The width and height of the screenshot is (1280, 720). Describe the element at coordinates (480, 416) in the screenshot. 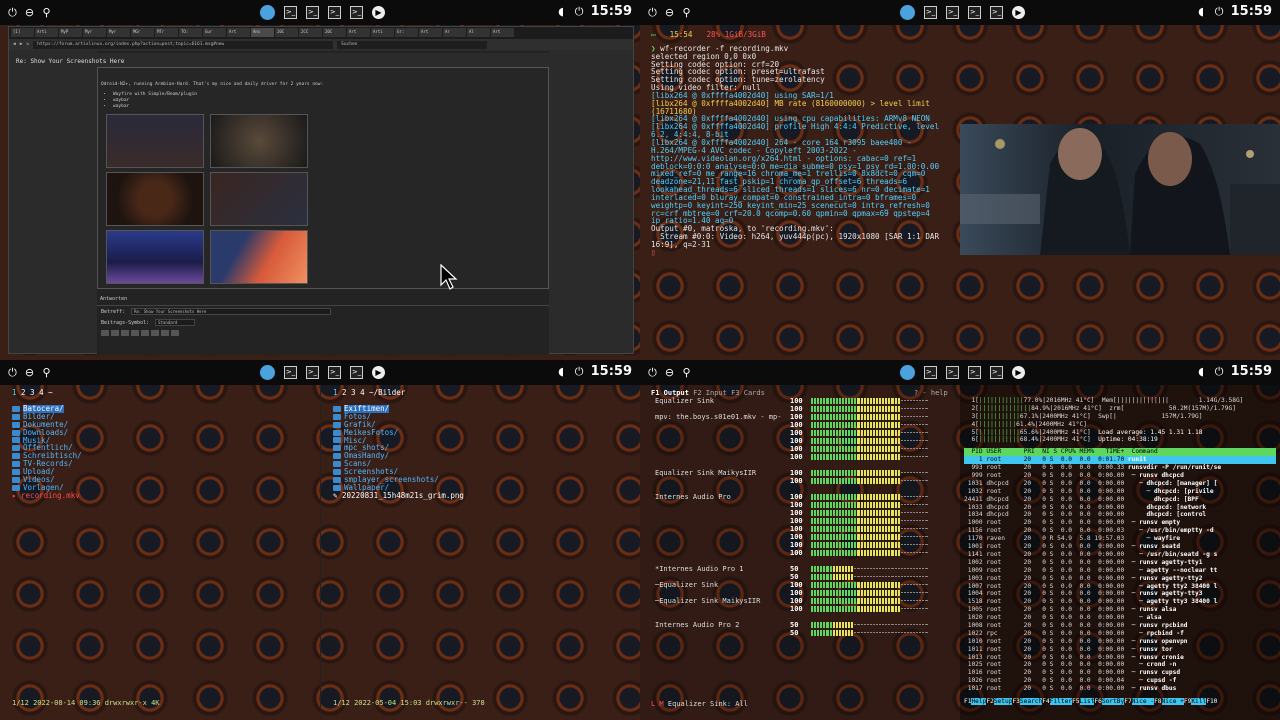

I see `directory-item: Fotos/` at that location.